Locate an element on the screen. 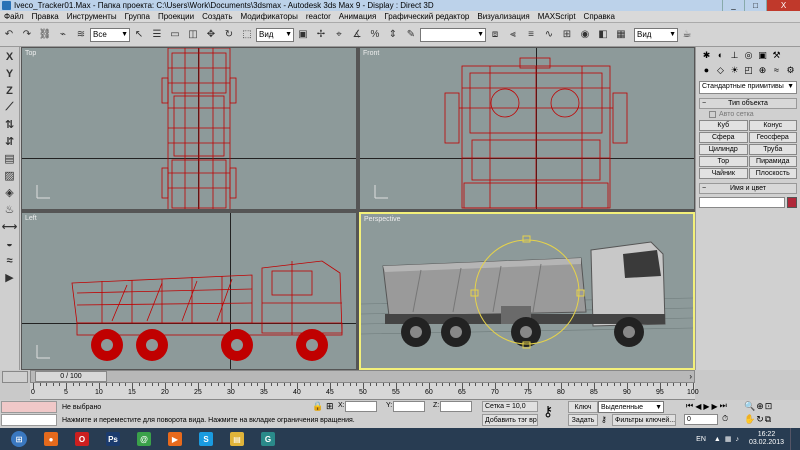  x-coordinate-input is located at coordinates (361, 406).